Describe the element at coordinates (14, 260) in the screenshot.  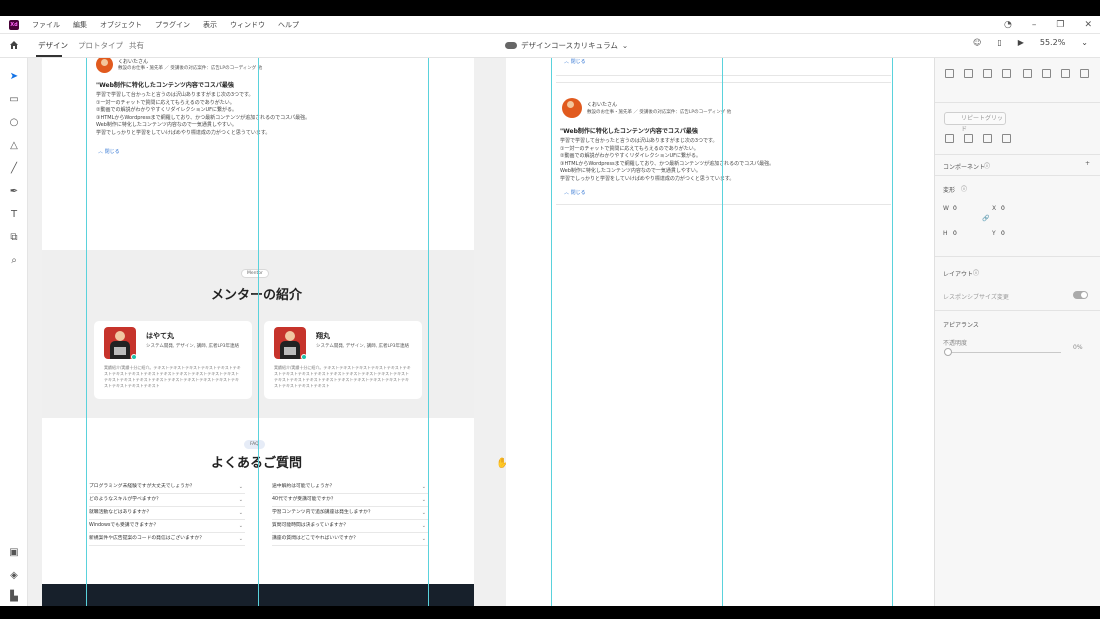
I see `zoom-tool-icon: ⌕` at that location.